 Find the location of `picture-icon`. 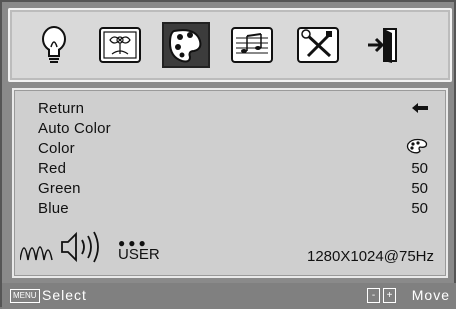

picture-icon is located at coordinates (120, 45).